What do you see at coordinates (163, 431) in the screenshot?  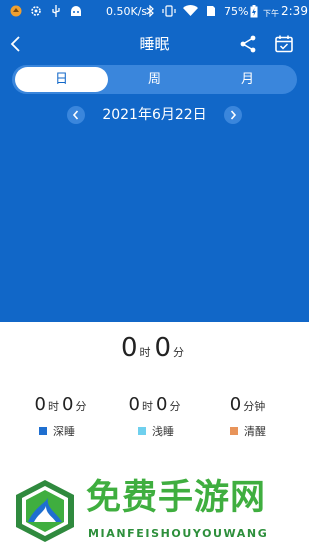 I see `light-sleep-label: 浅睡` at bounding box center [163, 431].